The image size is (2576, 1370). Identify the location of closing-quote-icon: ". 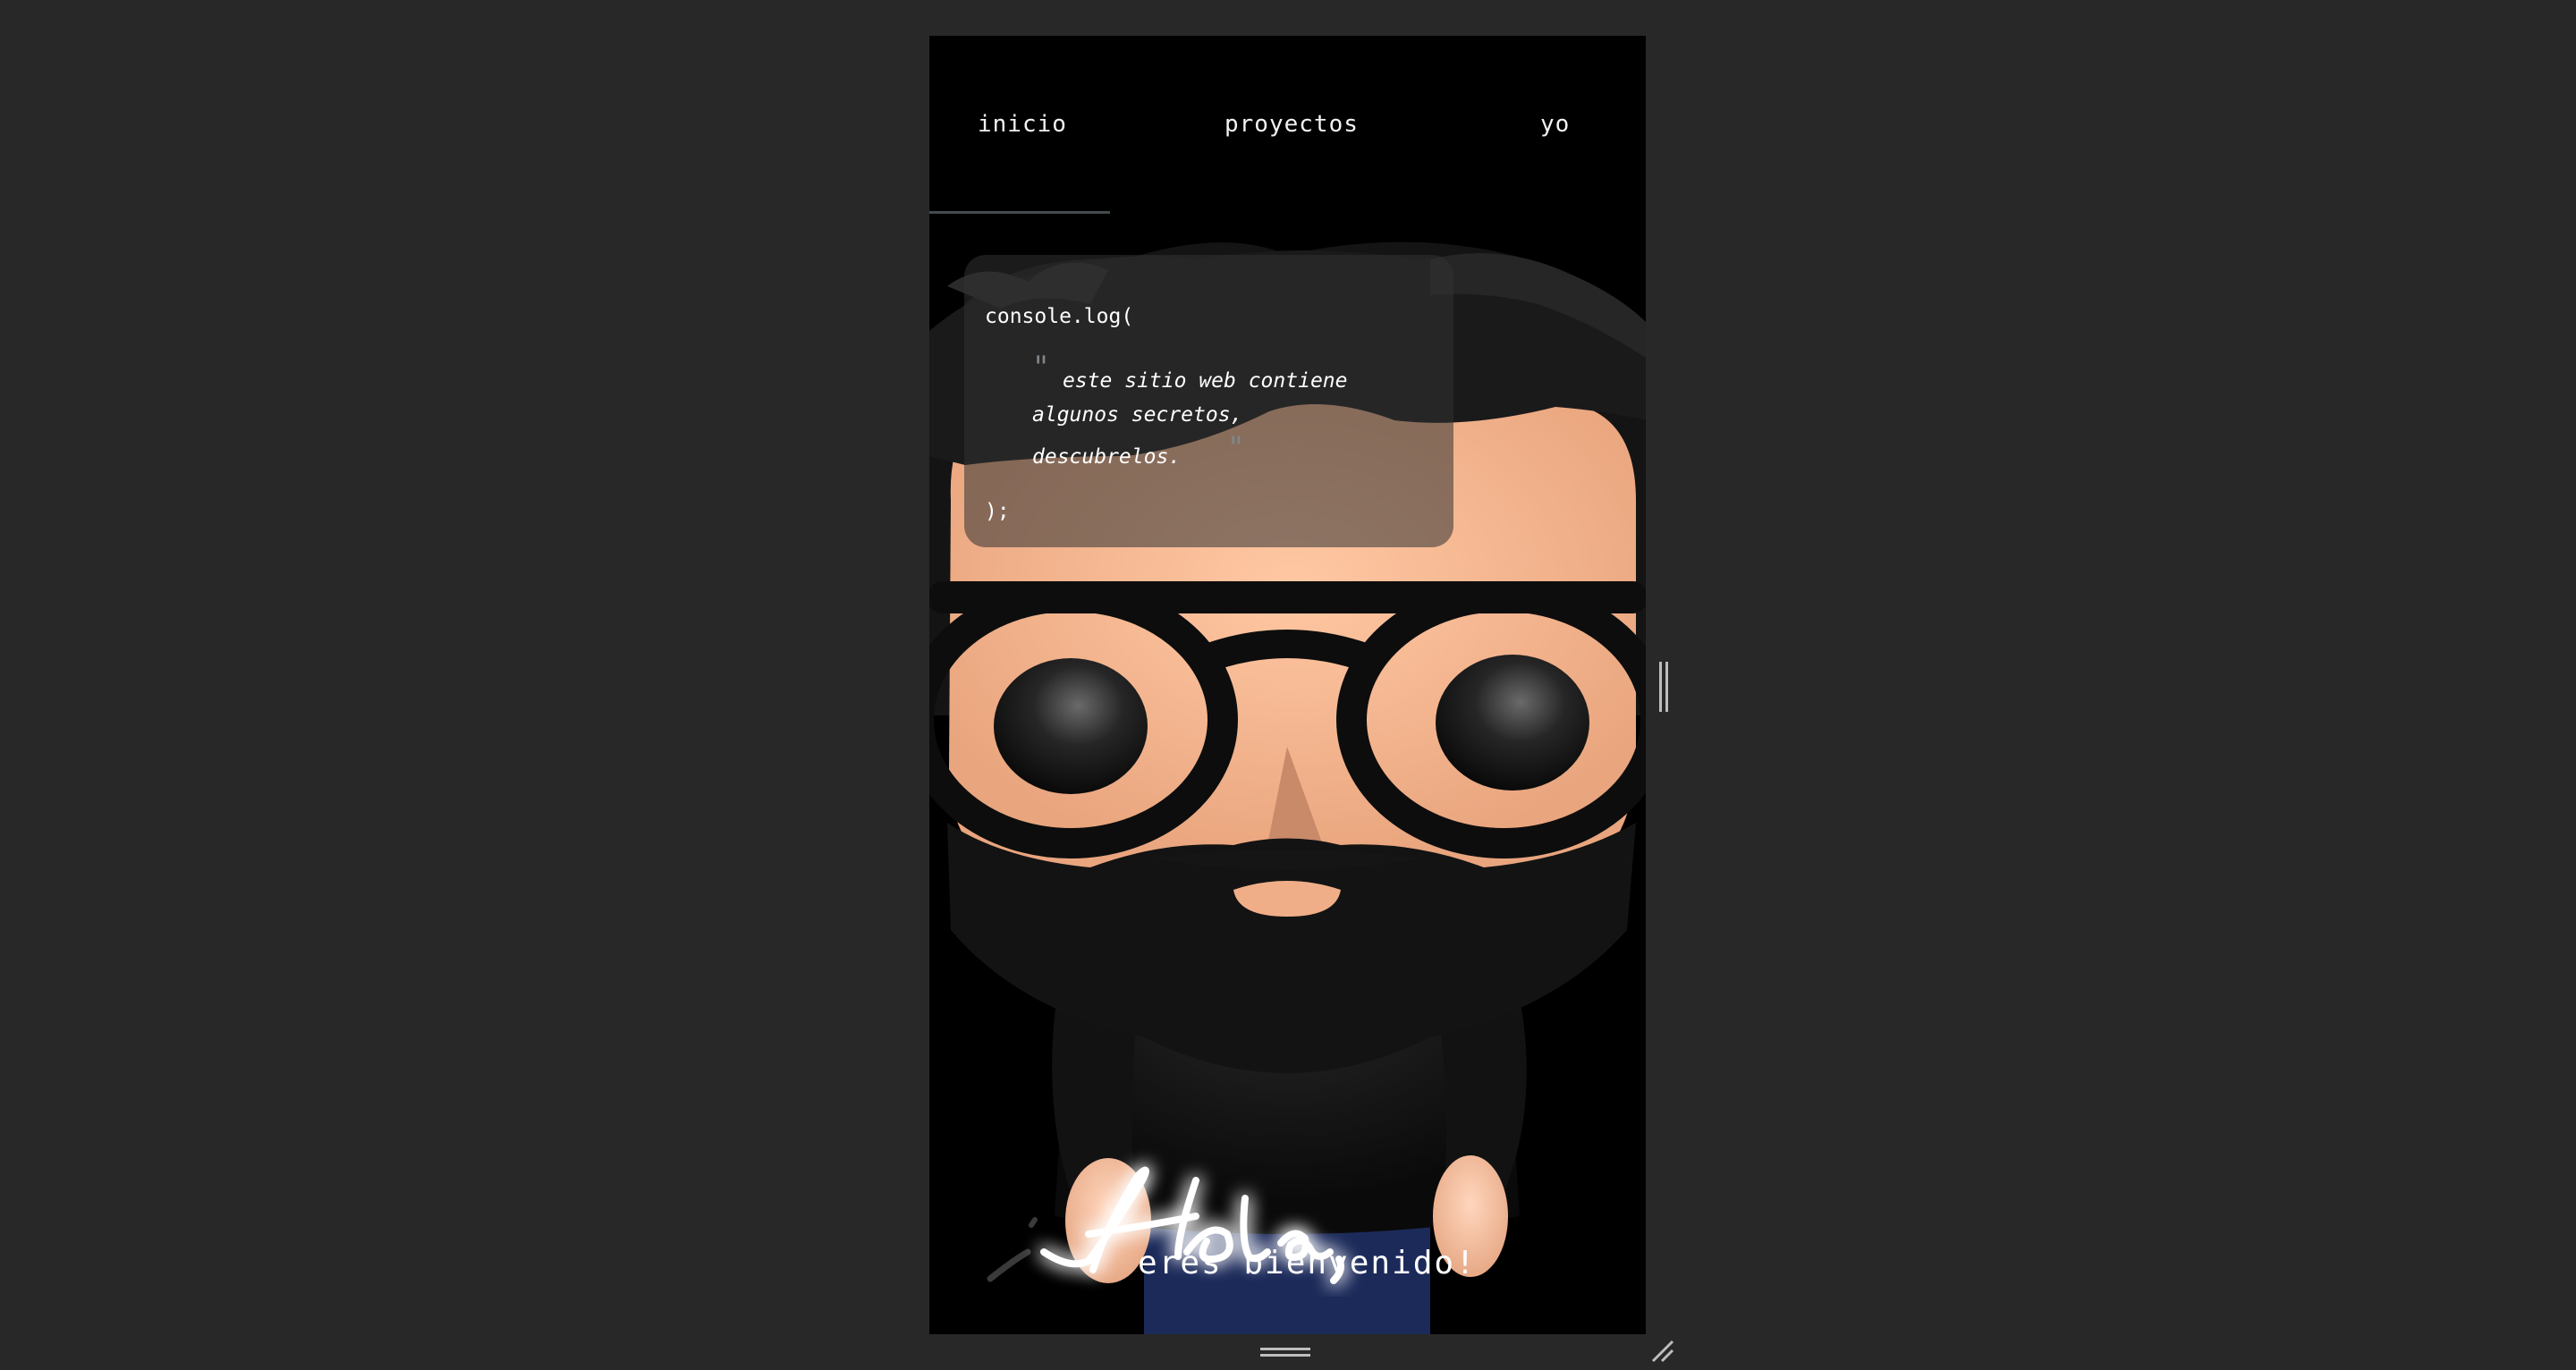
(1236, 448).